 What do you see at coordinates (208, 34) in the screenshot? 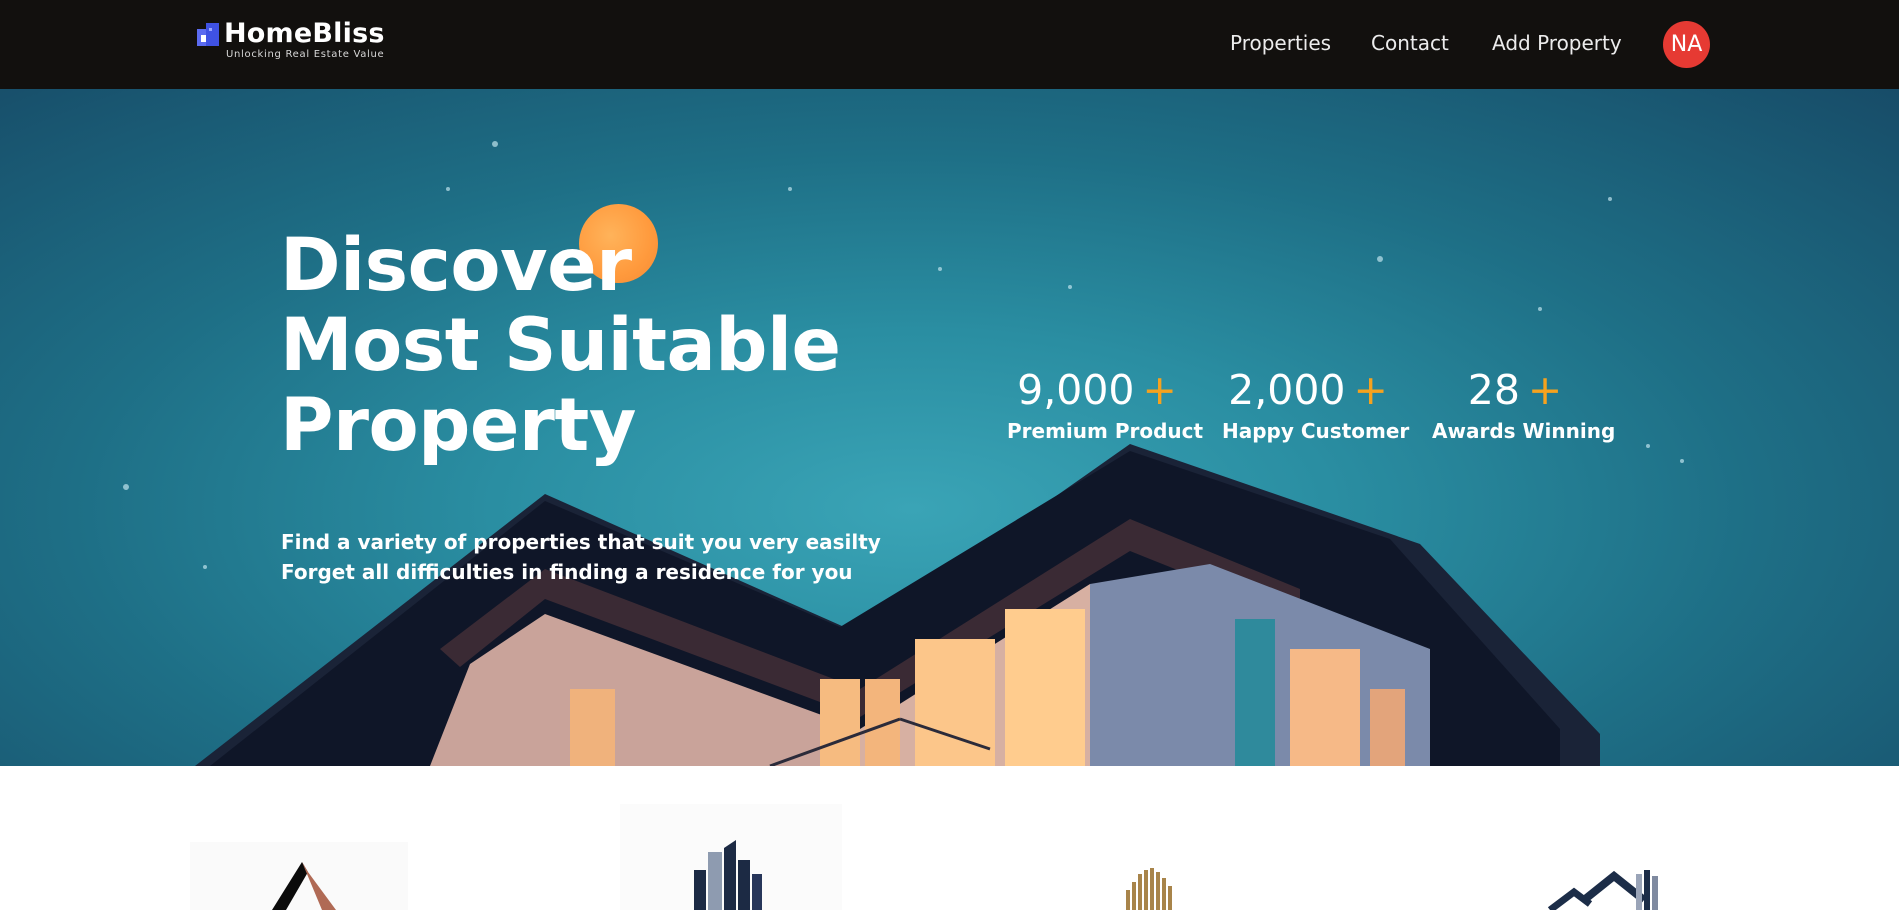
I see `building-icon` at bounding box center [208, 34].